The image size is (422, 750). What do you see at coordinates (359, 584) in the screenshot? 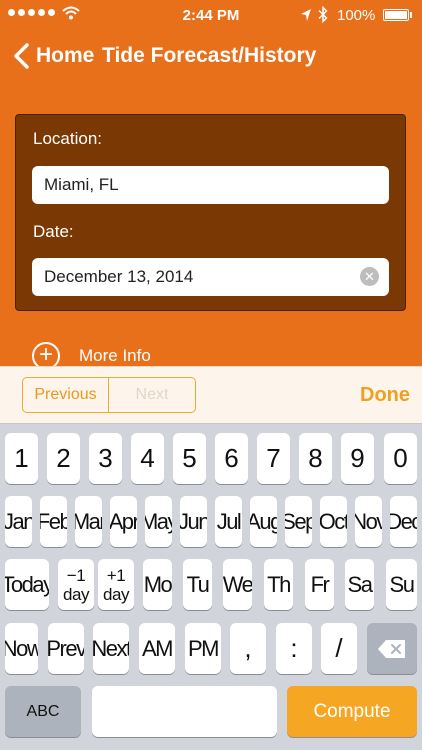
I see `key-sa: Sa` at bounding box center [359, 584].